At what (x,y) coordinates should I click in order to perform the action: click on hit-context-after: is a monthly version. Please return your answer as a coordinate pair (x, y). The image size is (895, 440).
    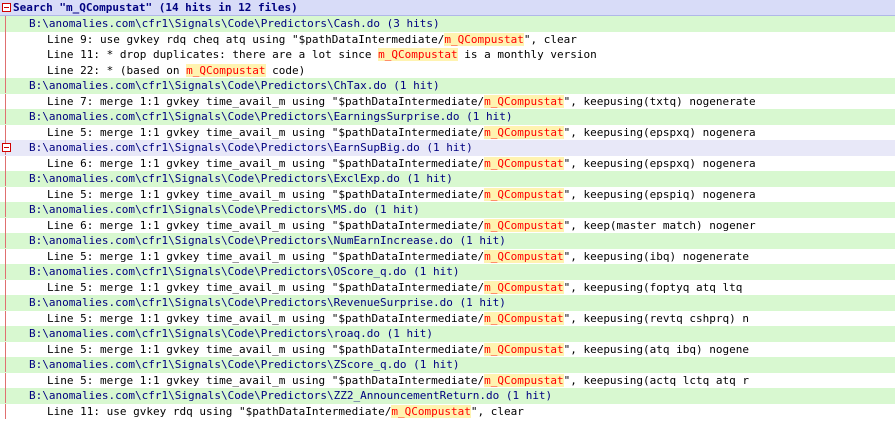
    Looking at the image, I should click on (527, 54).